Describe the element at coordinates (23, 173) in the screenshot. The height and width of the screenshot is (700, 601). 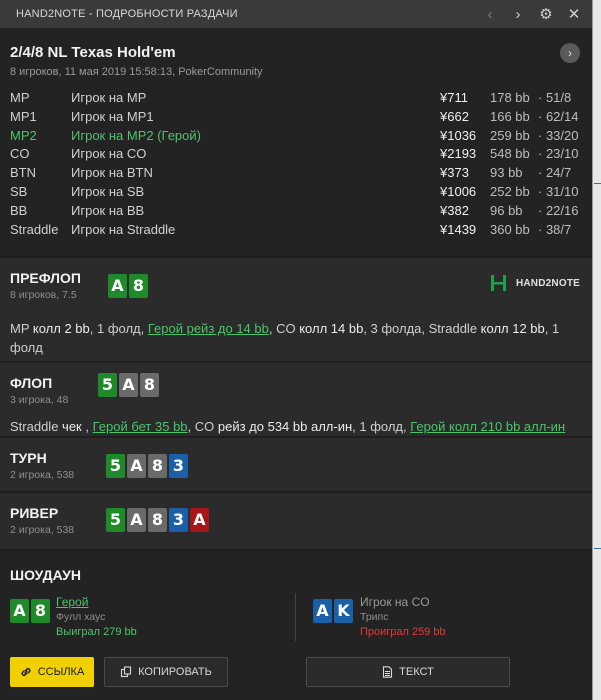
I see `player-position: BTN` at that location.